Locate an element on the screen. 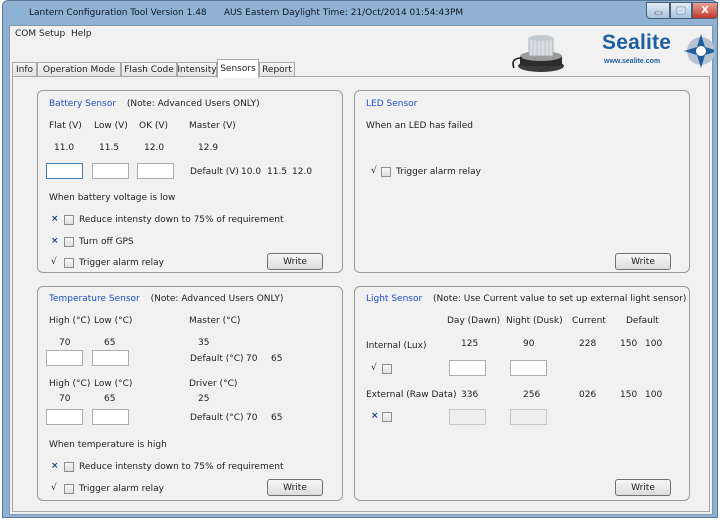 The height and width of the screenshot is (520, 720). battery-reduce-state-icon: × is located at coordinates (55, 219).